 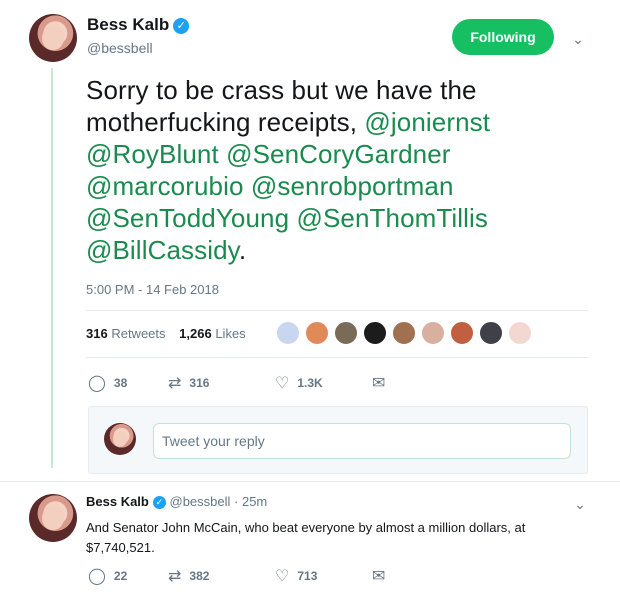 I want to click on mention-link: @SenToddYoung, so click(x=187, y=218).